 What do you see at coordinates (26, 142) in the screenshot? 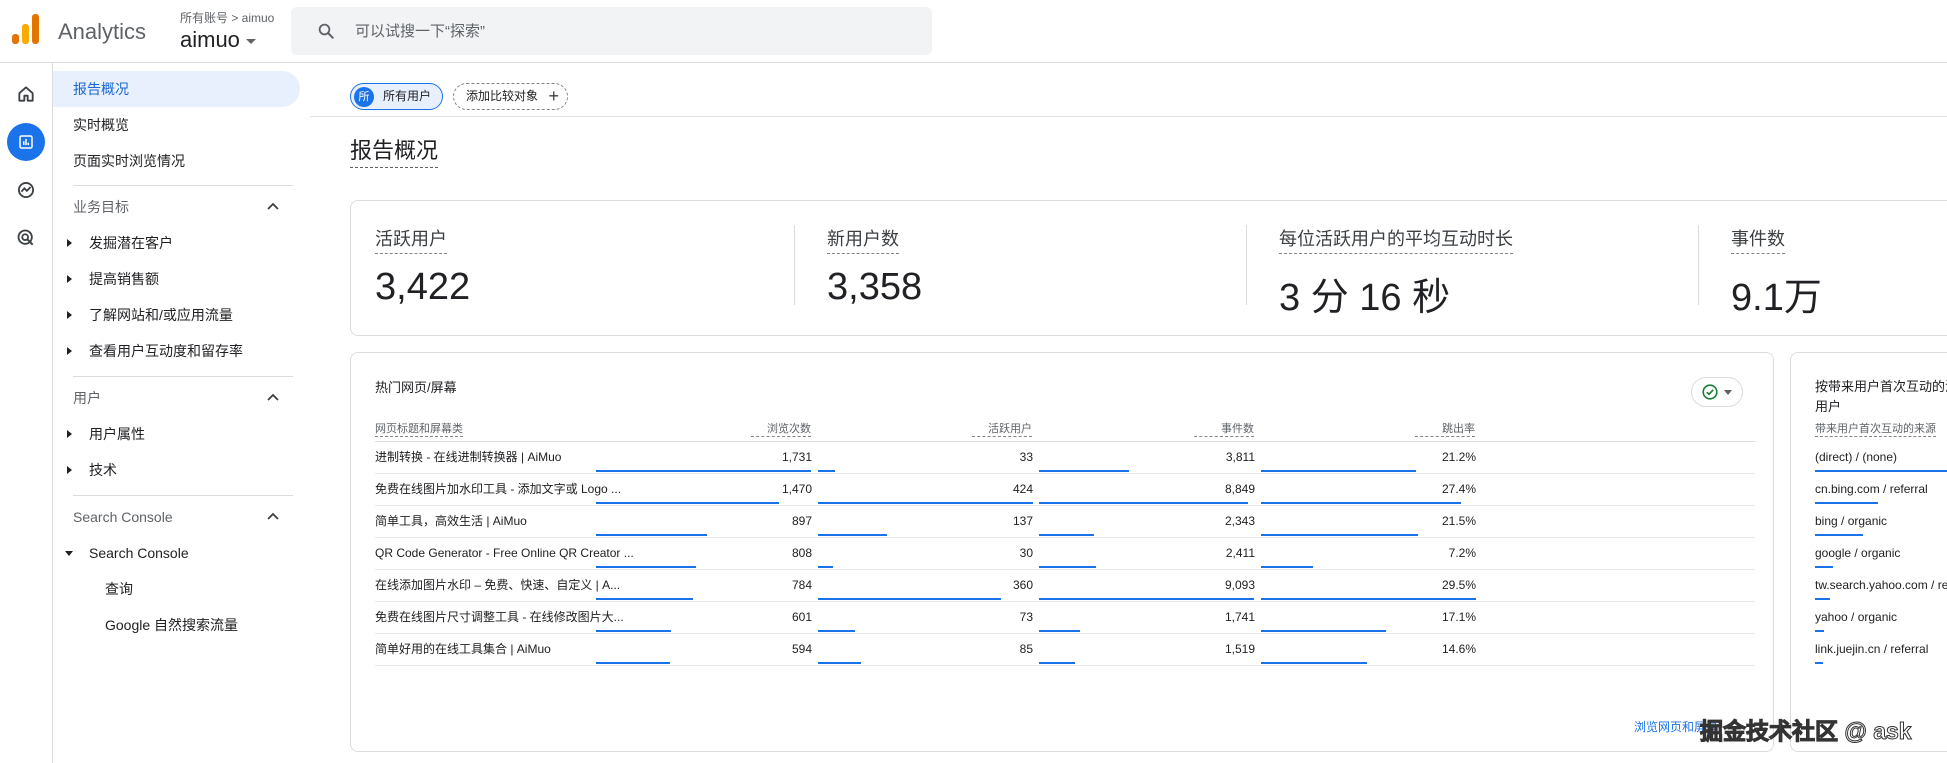
I see `reports-icon` at bounding box center [26, 142].